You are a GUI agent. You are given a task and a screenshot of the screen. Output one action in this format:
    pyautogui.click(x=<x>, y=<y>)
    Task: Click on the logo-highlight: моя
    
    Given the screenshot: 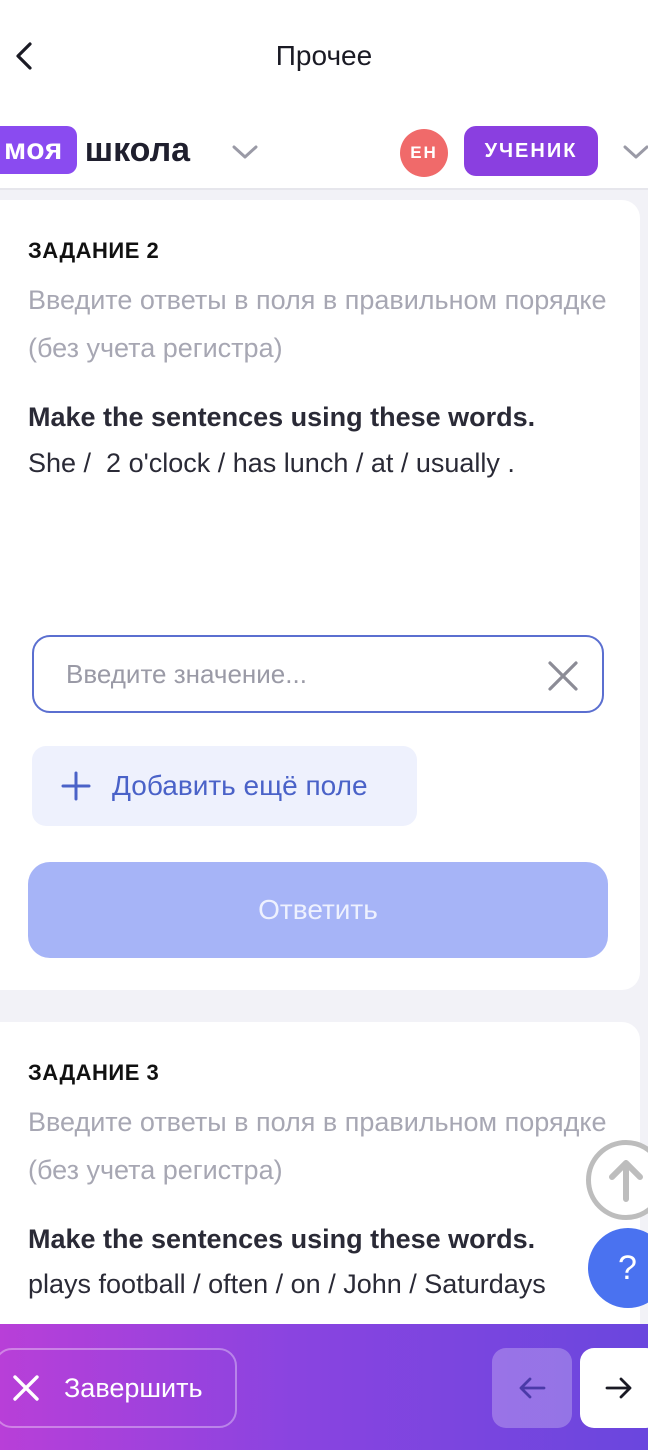 What is the action you would take?
    pyautogui.click(x=38, y=150)
    